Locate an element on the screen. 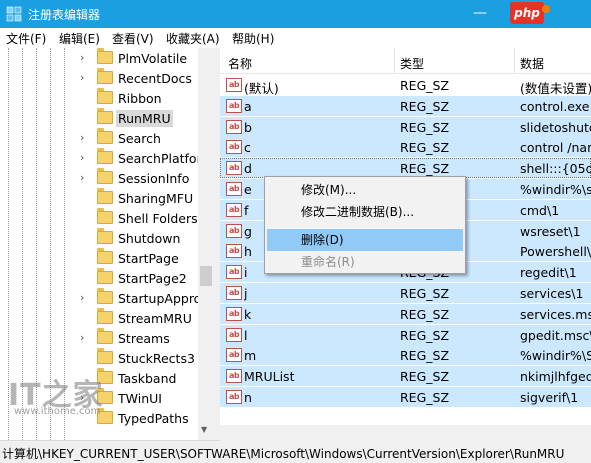  tree-item: › Search is located at coordinates (99, 138).